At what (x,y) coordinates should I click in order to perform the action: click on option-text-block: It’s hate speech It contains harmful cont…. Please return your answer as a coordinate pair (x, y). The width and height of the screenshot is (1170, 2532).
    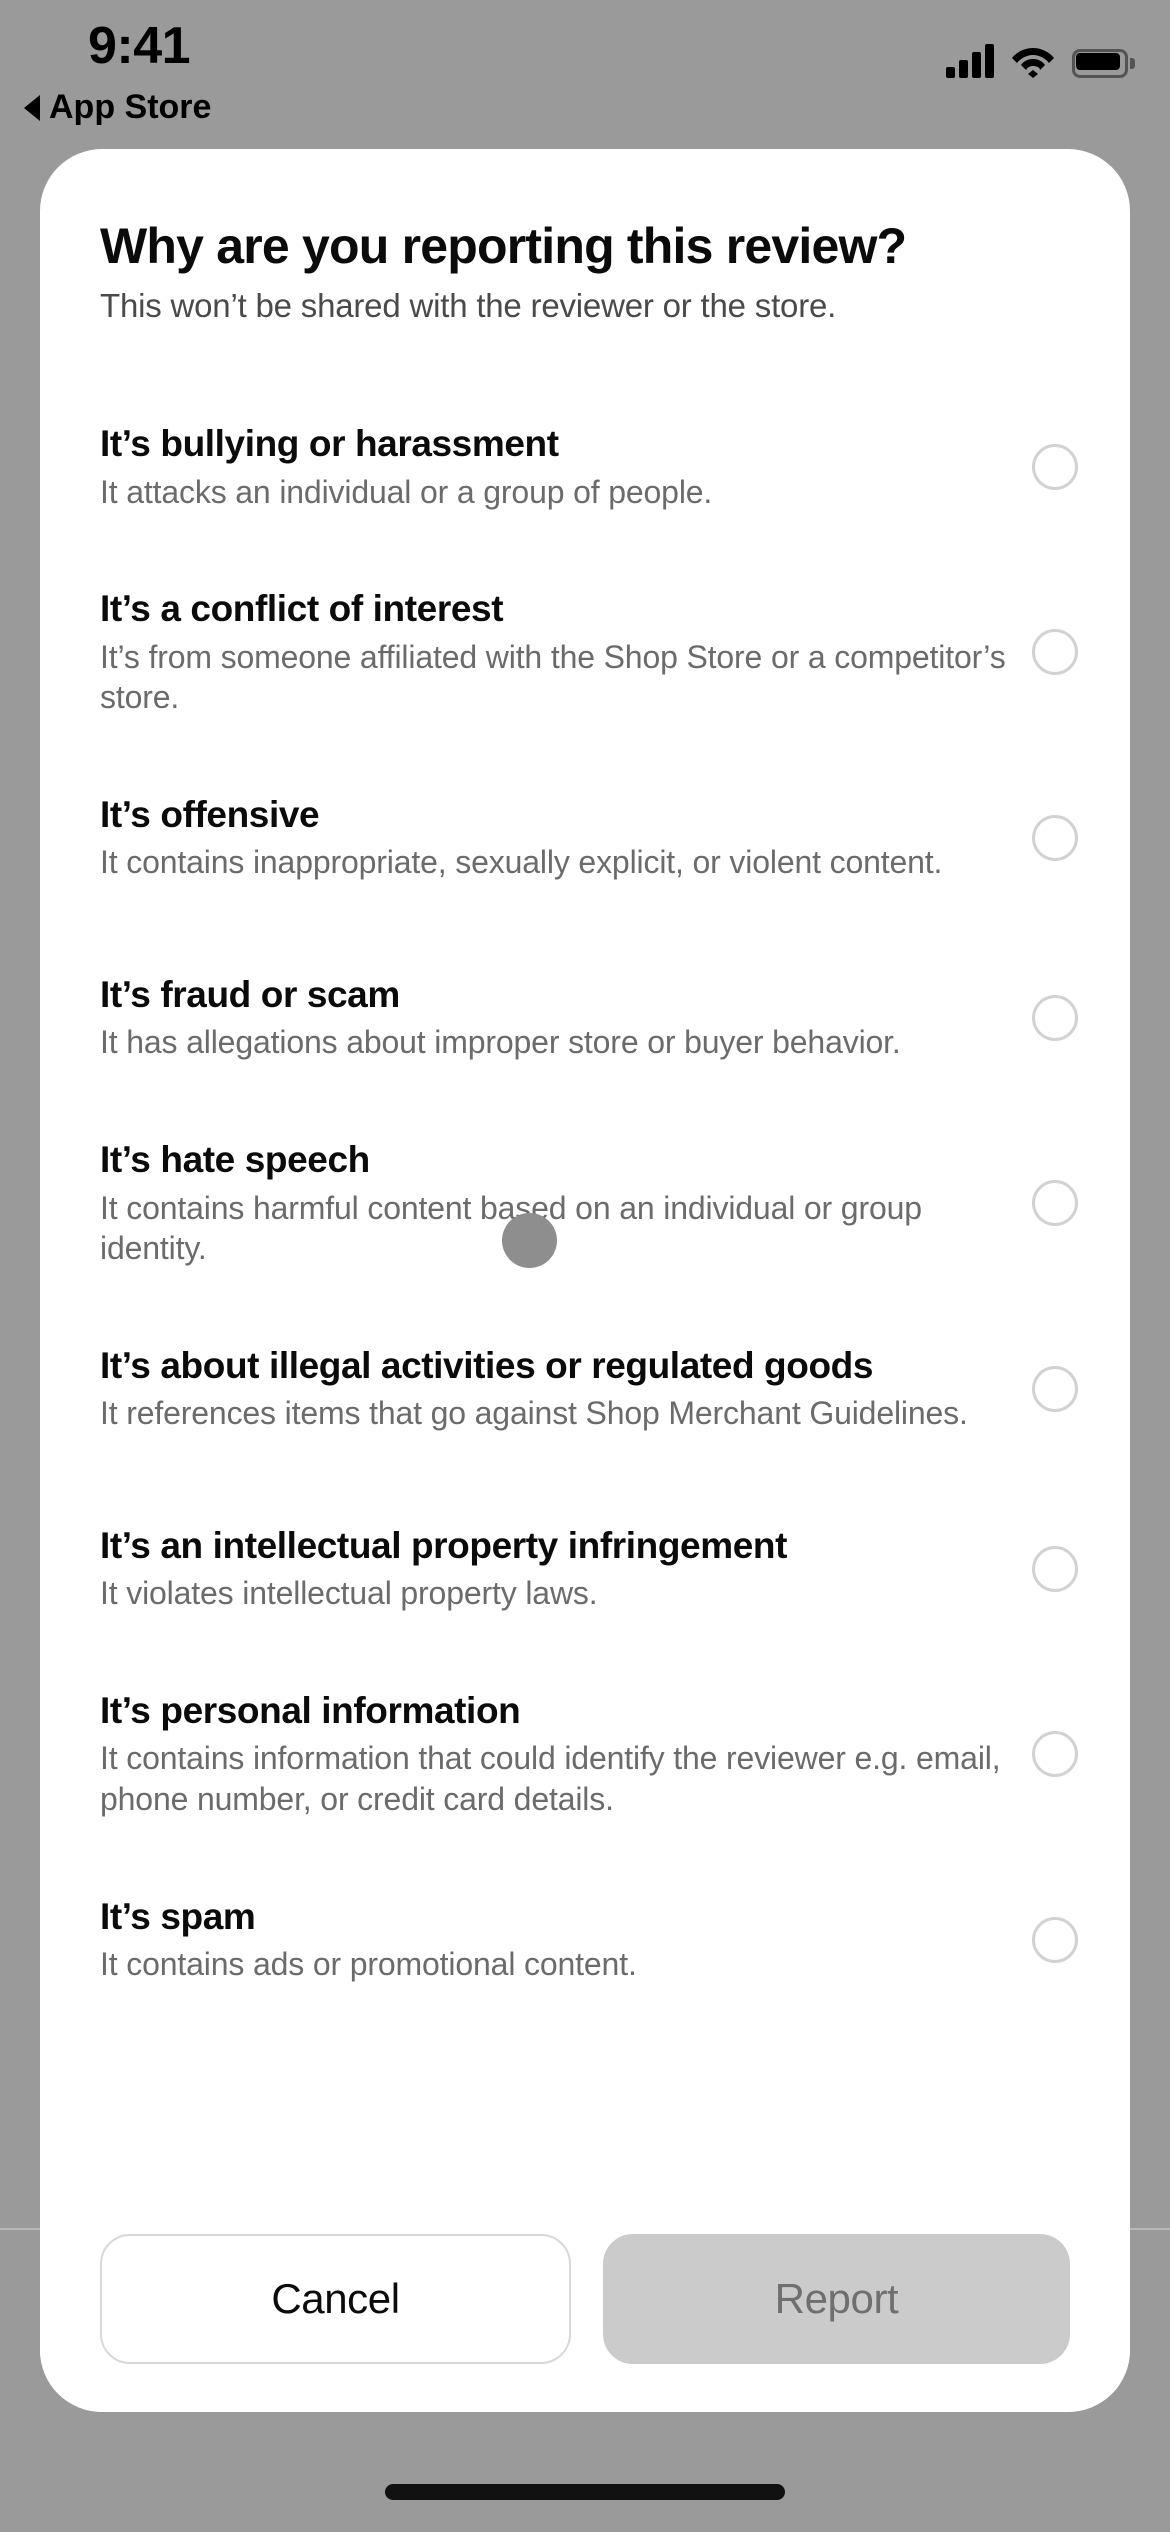
    Looking at the image, I should click on (566, 1203).